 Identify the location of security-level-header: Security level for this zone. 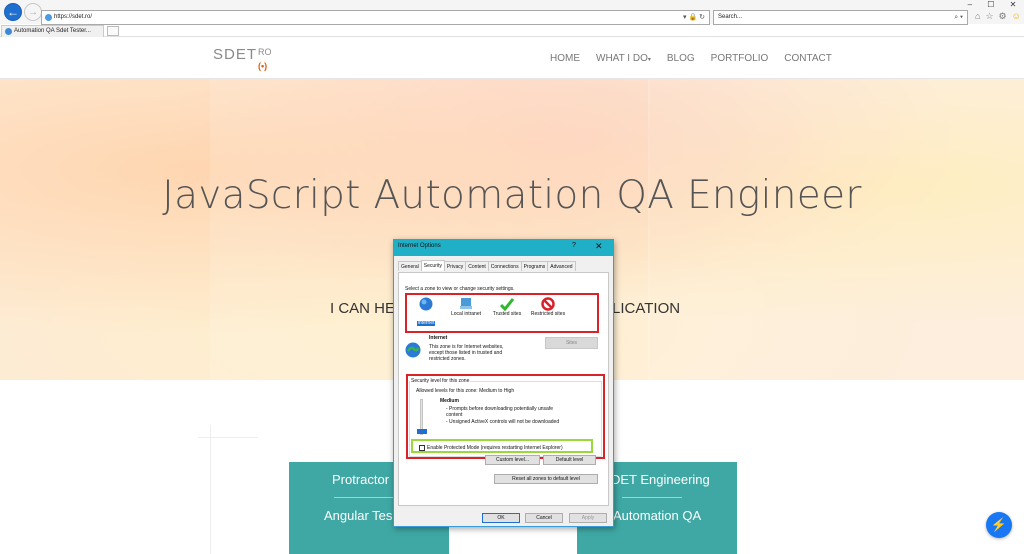
(440, 381).